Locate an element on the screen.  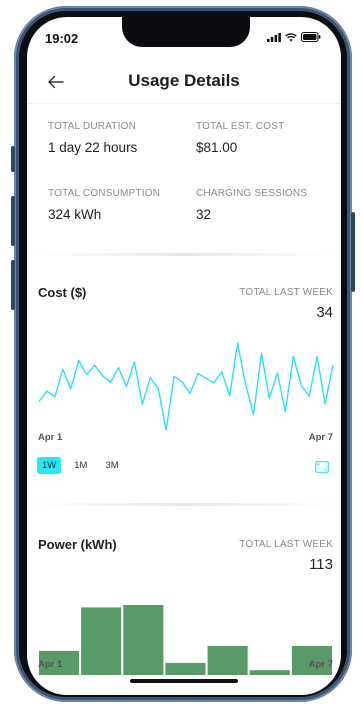
status-icons is located at coordinates (294, 37).